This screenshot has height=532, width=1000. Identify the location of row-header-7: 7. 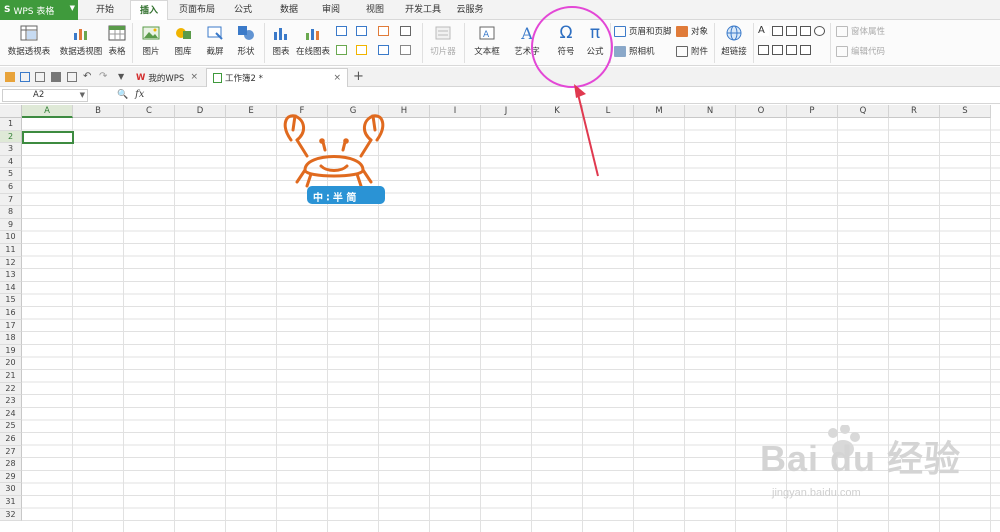
(11, 200).